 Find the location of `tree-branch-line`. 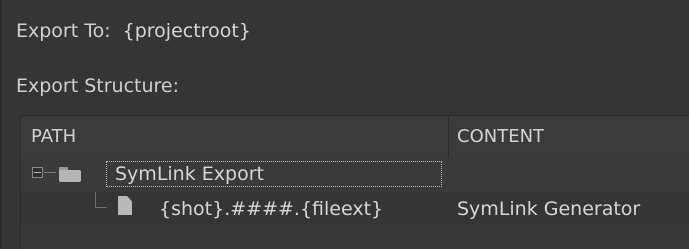

tree-branch-line is located at coordinates (50, 172).